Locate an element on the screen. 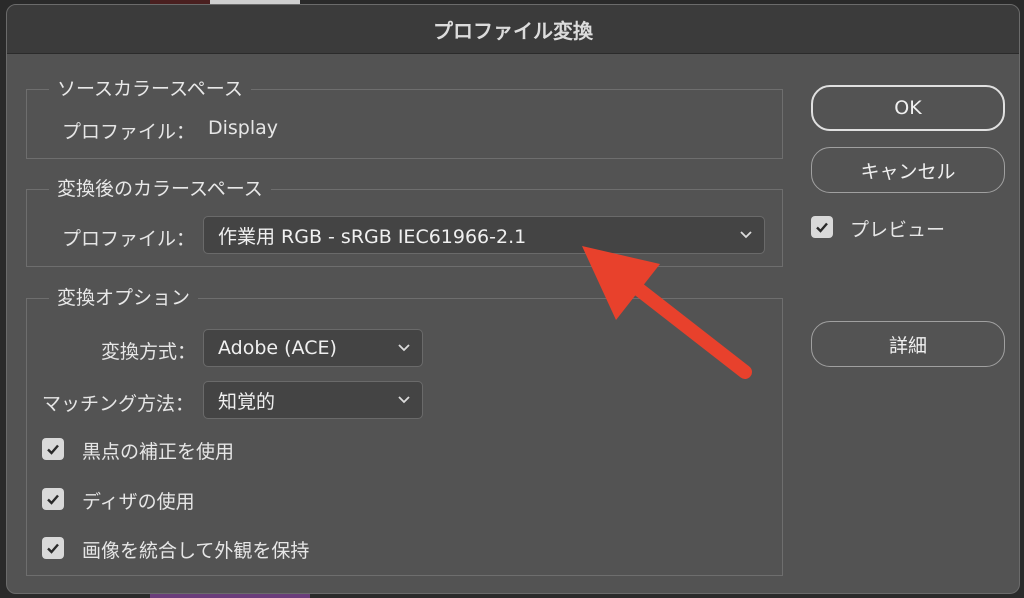 The width and height of the screenshot is (1024, 598). preview-checkbox is located at coordinates (822, 227).